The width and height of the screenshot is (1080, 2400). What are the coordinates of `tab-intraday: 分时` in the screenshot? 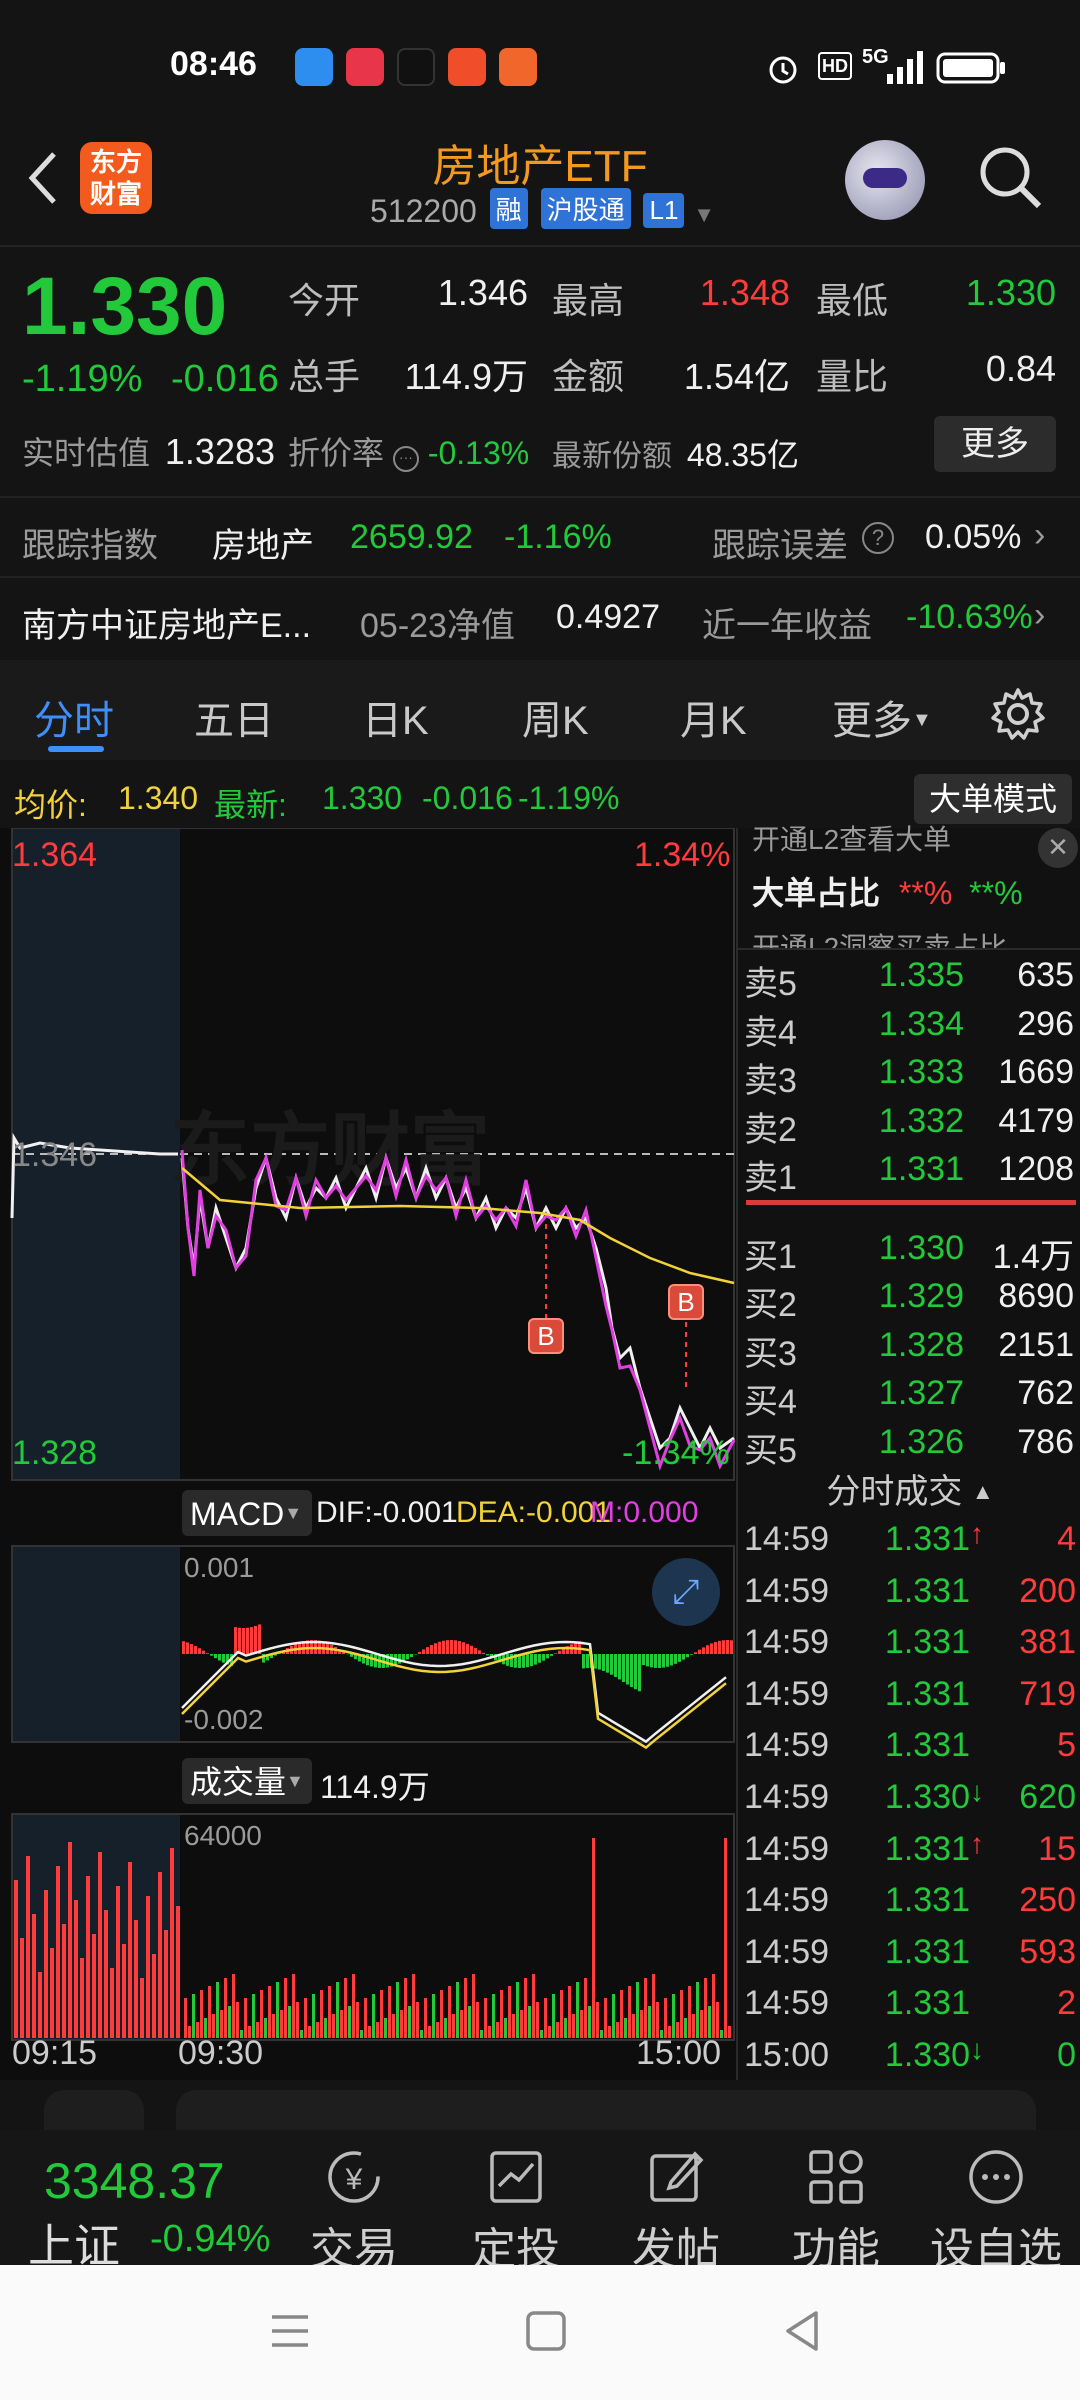 It's located at (74, 717).